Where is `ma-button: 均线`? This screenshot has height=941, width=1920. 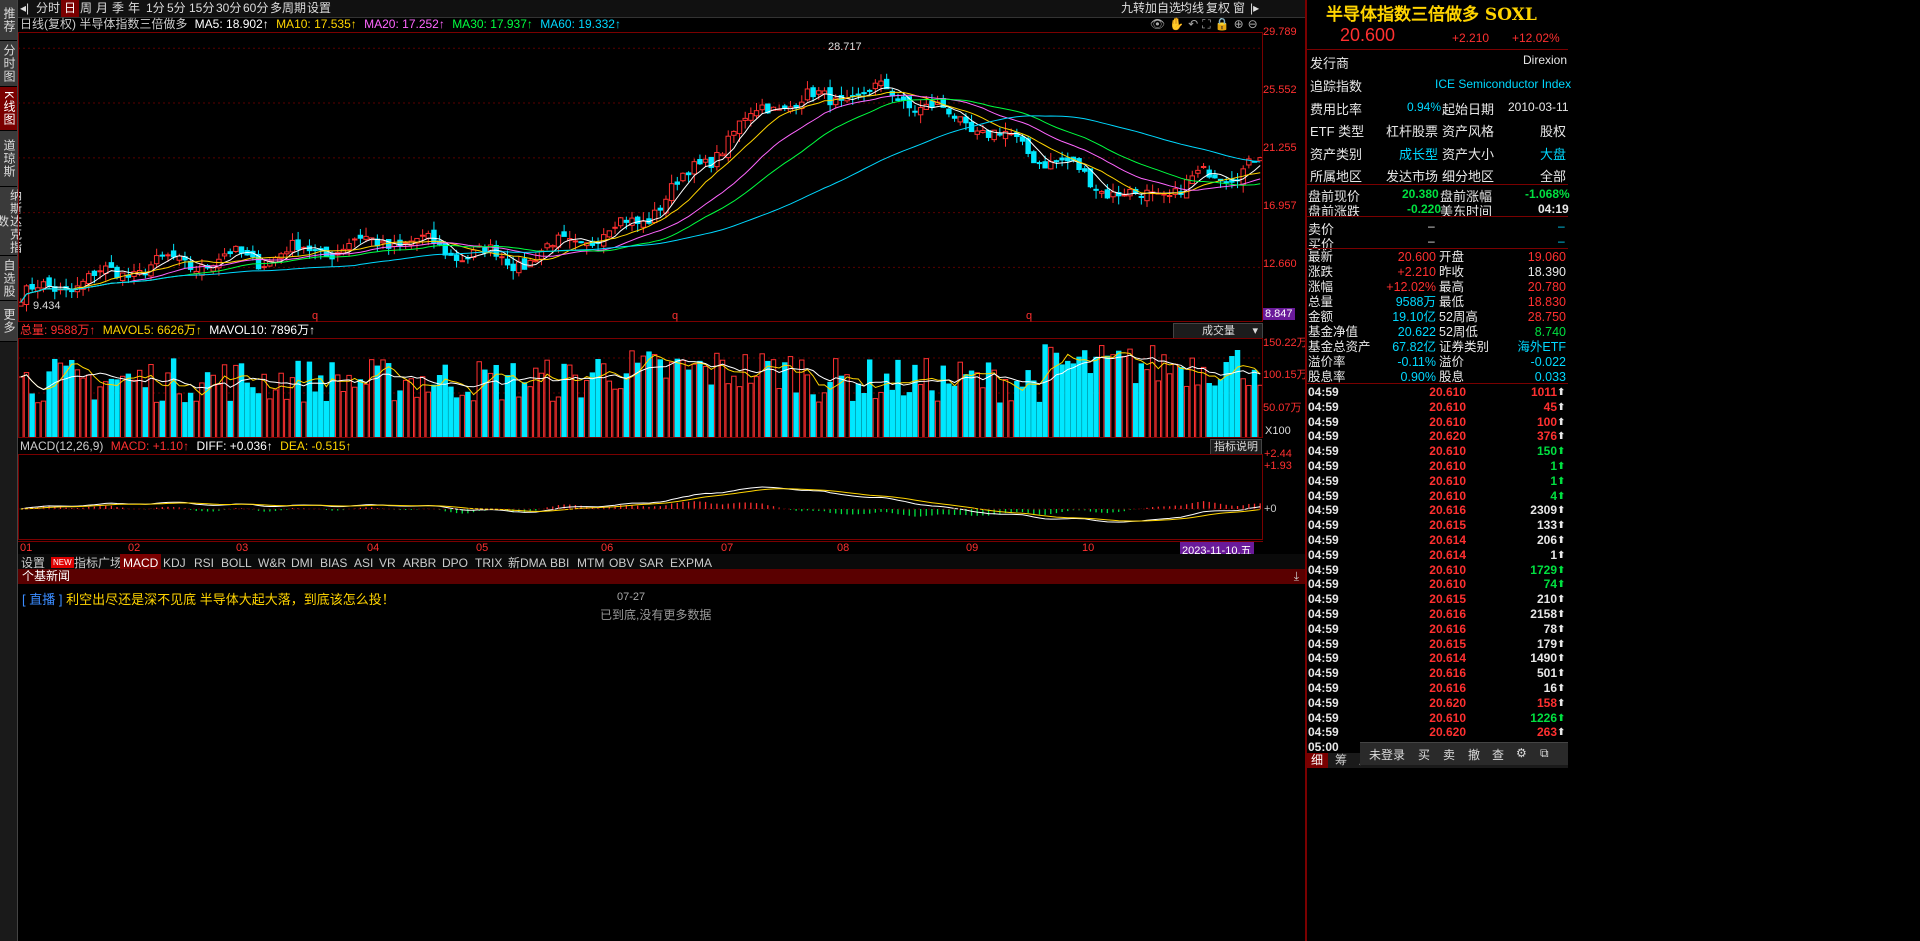 ma-button: 均线 is located at coordinates (1192, 8).